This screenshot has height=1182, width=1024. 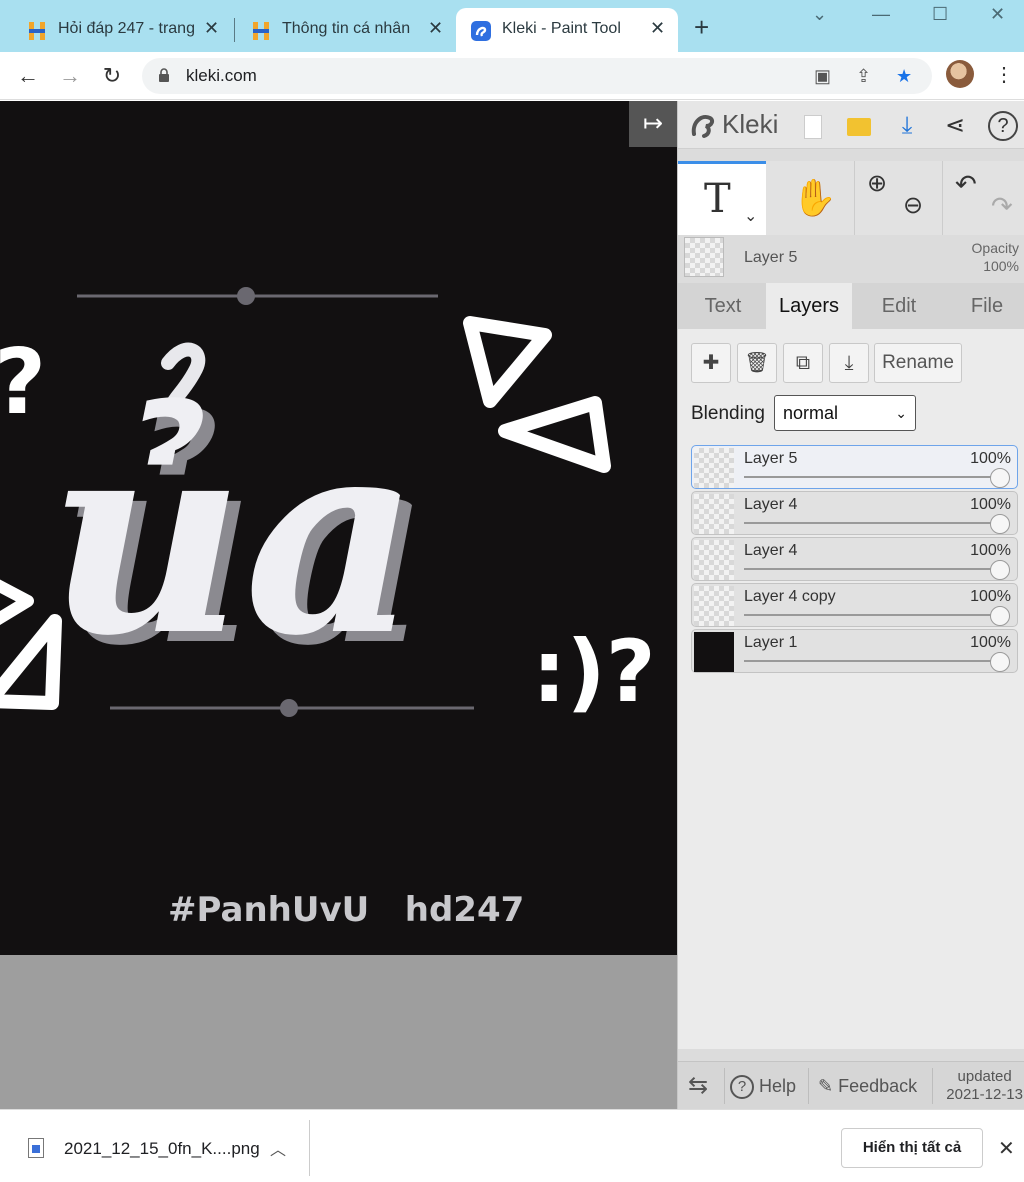 What do you see at coordinates (849, 363) in the screenshot?
I see `merge-down-button: ⤓` at bounding box center [849, 363].